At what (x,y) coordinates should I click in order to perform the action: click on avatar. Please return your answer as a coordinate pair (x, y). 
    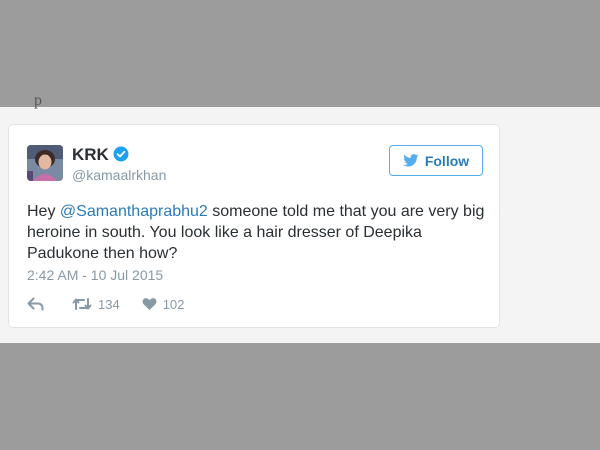
    Looking at the image, I should click on (45, 163).